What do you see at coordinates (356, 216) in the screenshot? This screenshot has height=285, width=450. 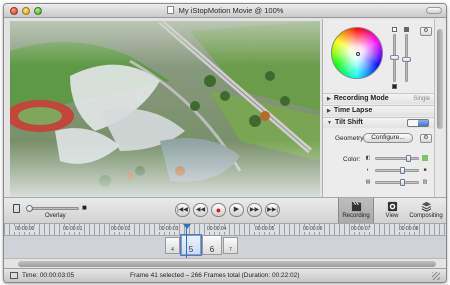 I see `tab-recording-label: Recording` at bounding box center [356, 216].